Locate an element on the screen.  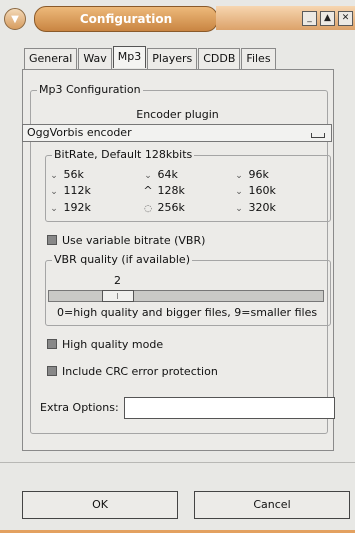
window-title: Configuration is located at coordinates (126, 19).